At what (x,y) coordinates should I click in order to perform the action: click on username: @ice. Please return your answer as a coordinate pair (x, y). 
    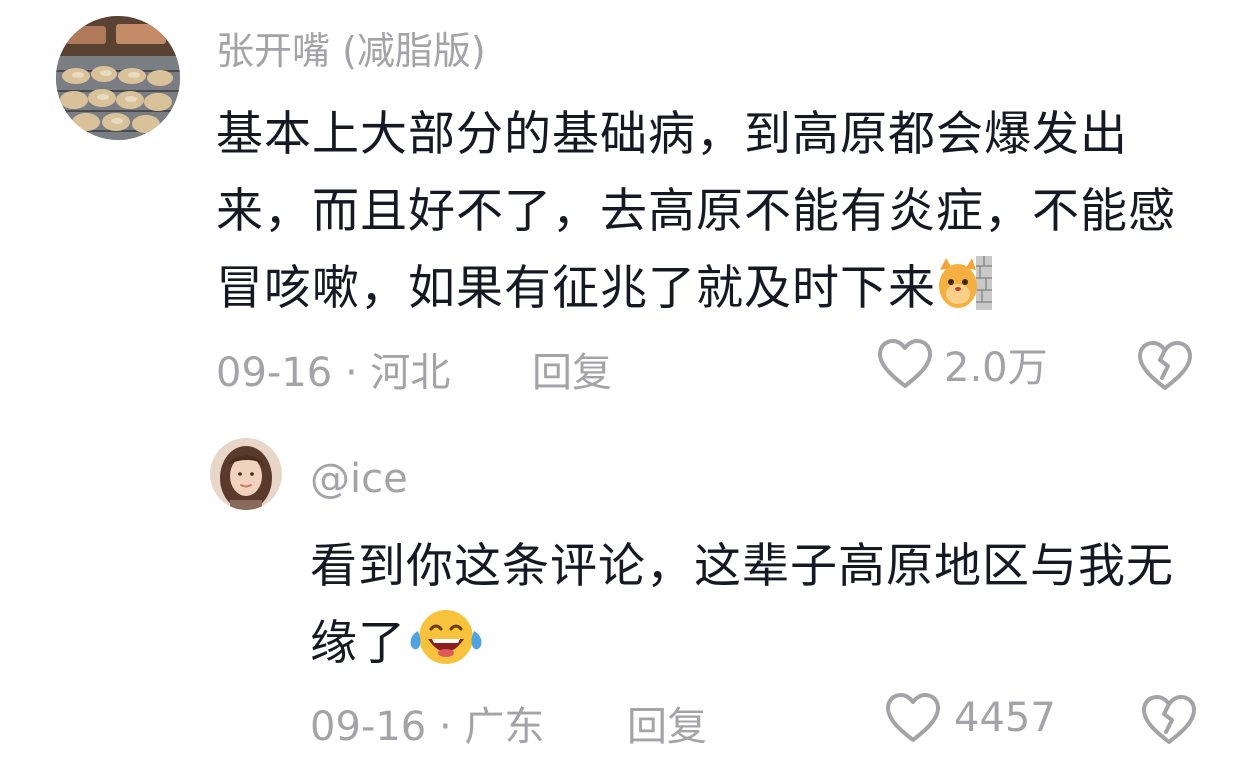
    Looking at the image, I should click on (359, 479).